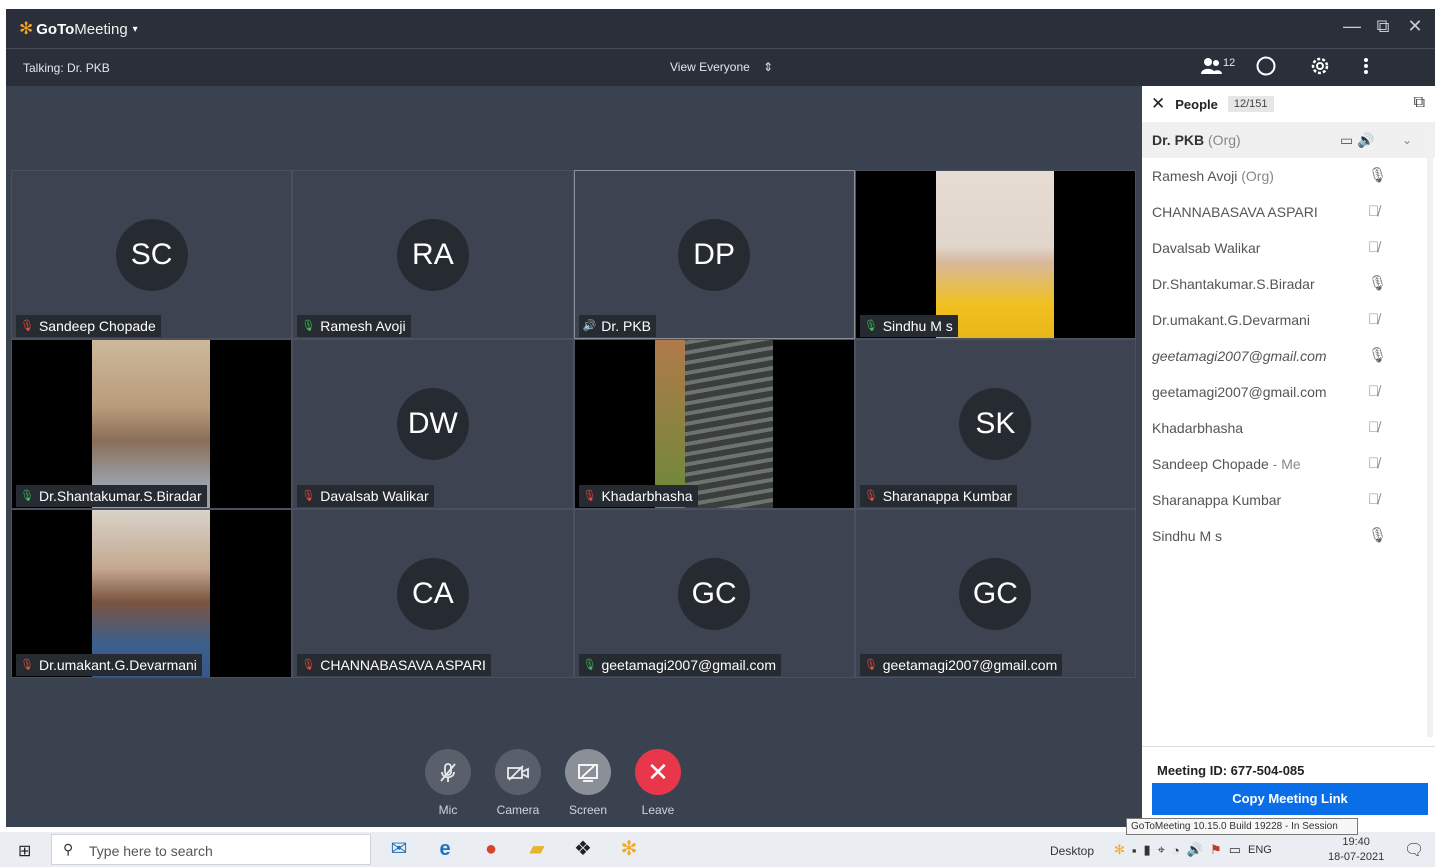 This screenshot has width=1435, height=867. Describe the element at coordinates (714, 255) in the screenshot. I see `video-tile-active-speaker: DP 🔊 Dr. PKB` at that location.